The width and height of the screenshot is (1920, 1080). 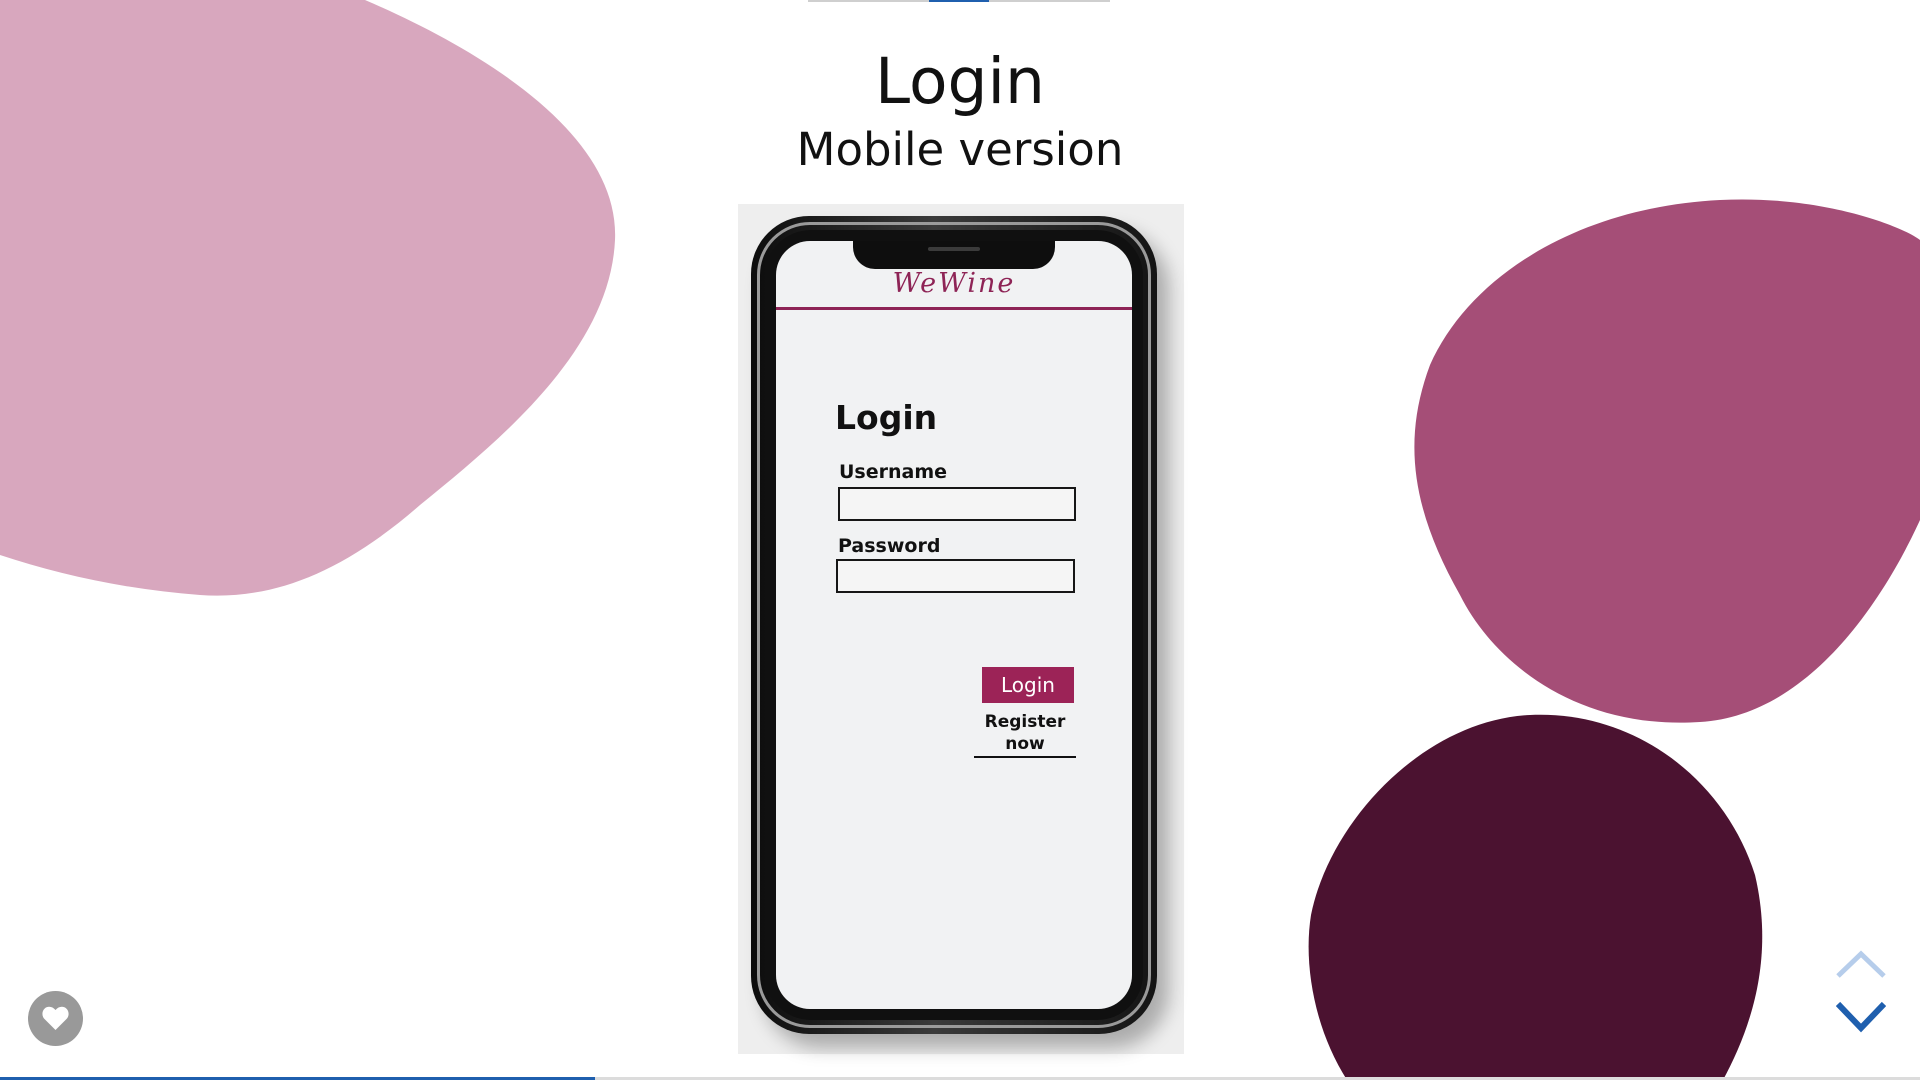 What do you see at coordinates (1667, 461) in the screenshot?
I see `decorative-blob-medium` at bounding box center [1667, 461].